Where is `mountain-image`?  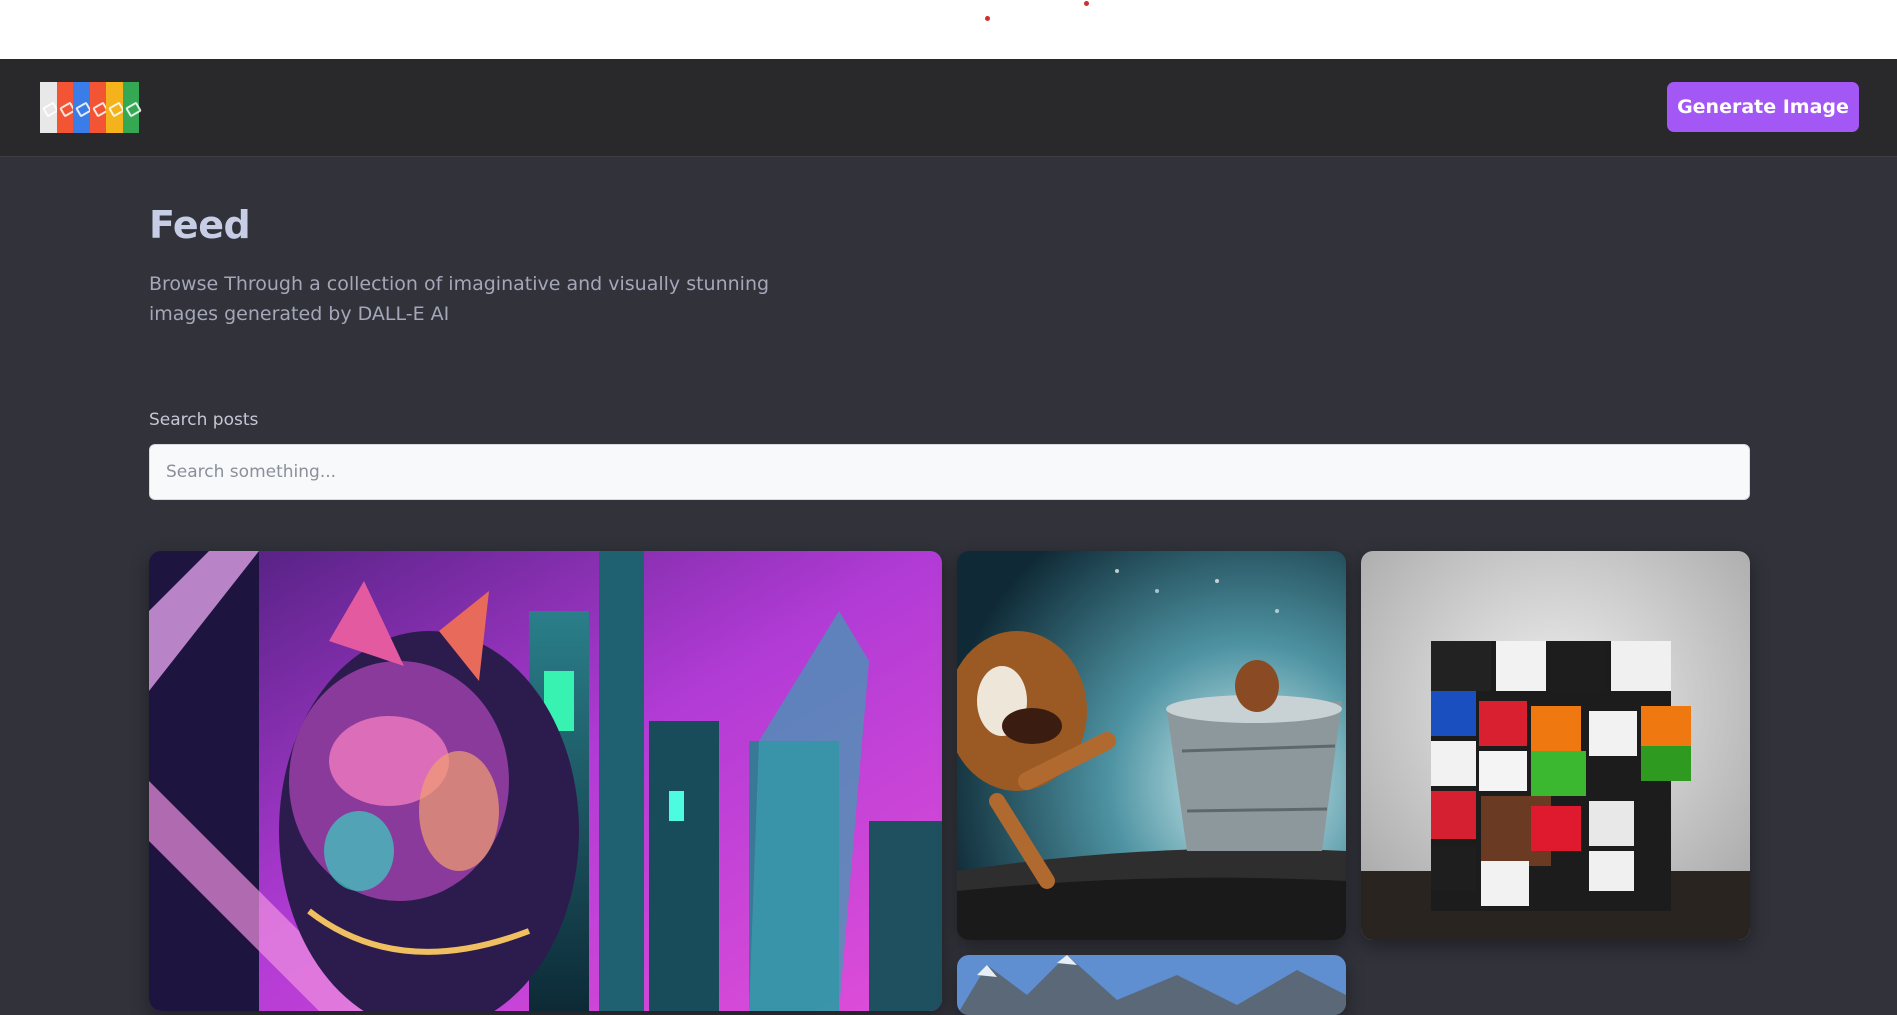 mountain-image is located at coordinates (1151, 985).